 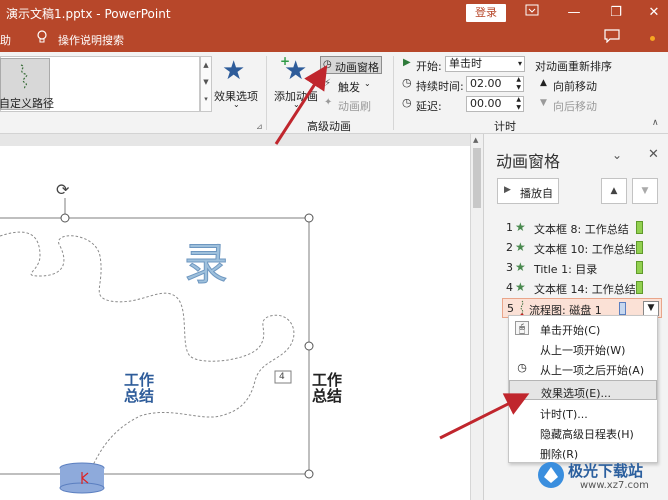 I want to click on watermark-url: www.xz7.com, so click(x=614, y=485).